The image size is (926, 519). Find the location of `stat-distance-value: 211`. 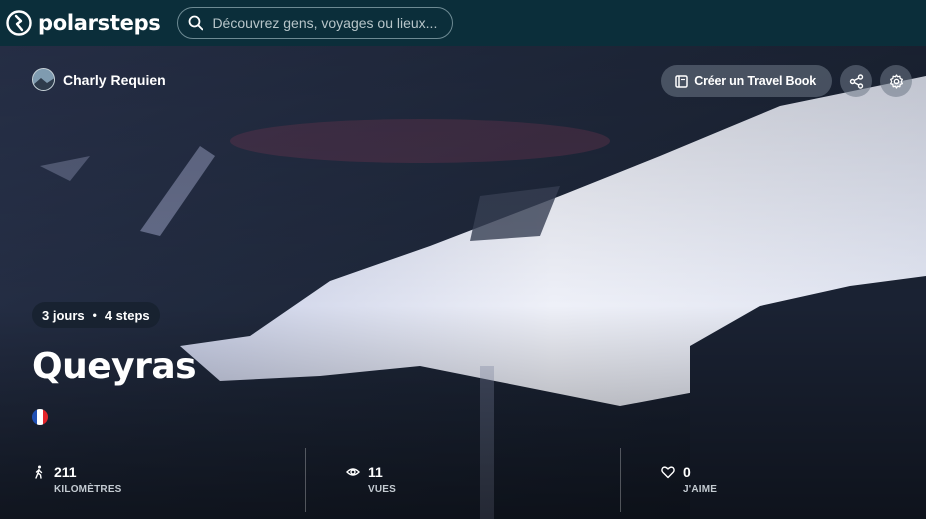

stat-distance-value: 211 is located at coordinates (65, 472).